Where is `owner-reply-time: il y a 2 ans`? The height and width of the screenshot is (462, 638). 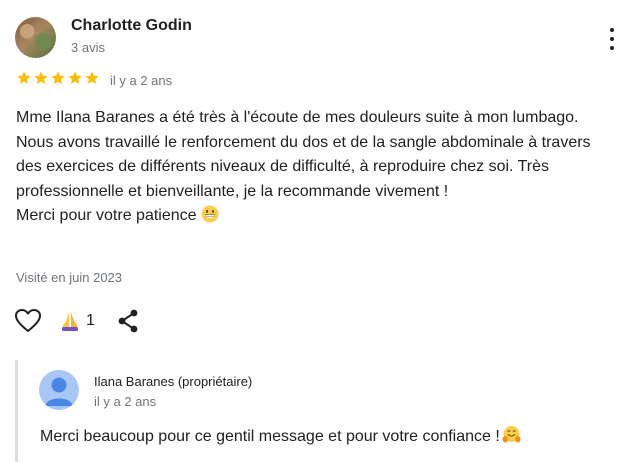
owner-reply-time: il y a 2 ans is located at coordinates (125, 401).